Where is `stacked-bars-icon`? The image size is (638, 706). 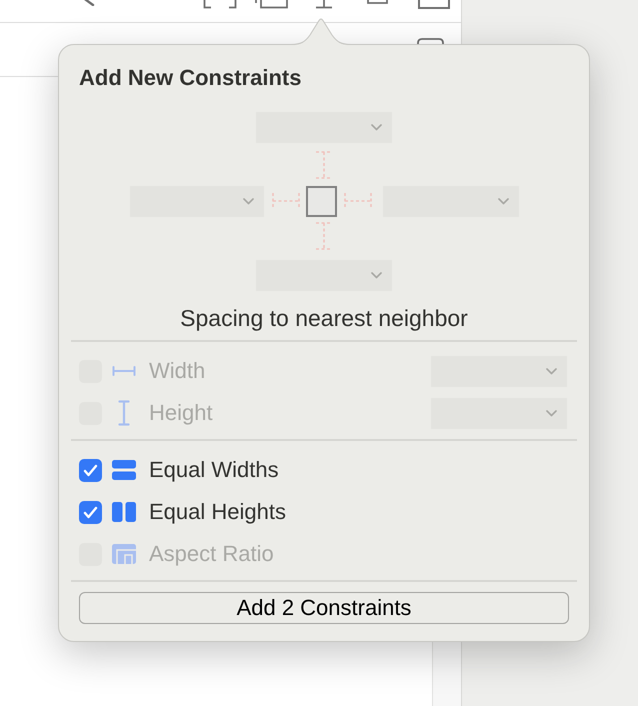
stacked-bars-icon is located at coordinates (124, 470).